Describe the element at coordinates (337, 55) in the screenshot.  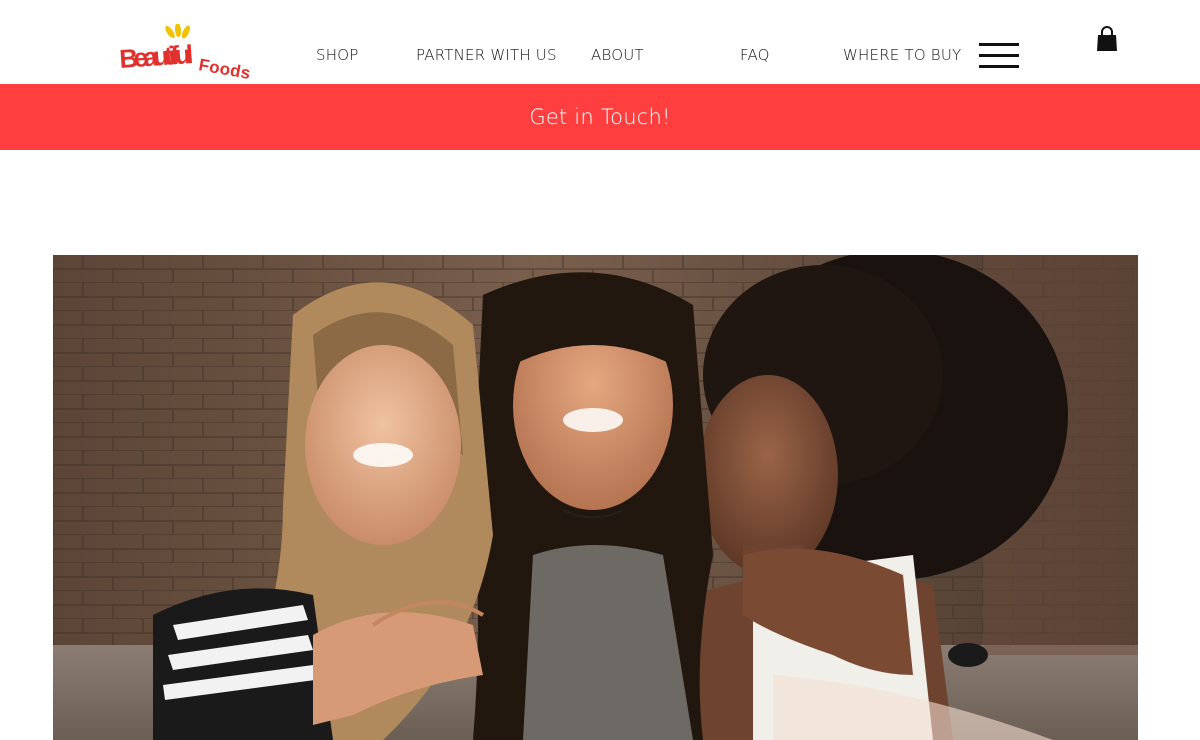
I see `nav-shop: SHOP` at that location.